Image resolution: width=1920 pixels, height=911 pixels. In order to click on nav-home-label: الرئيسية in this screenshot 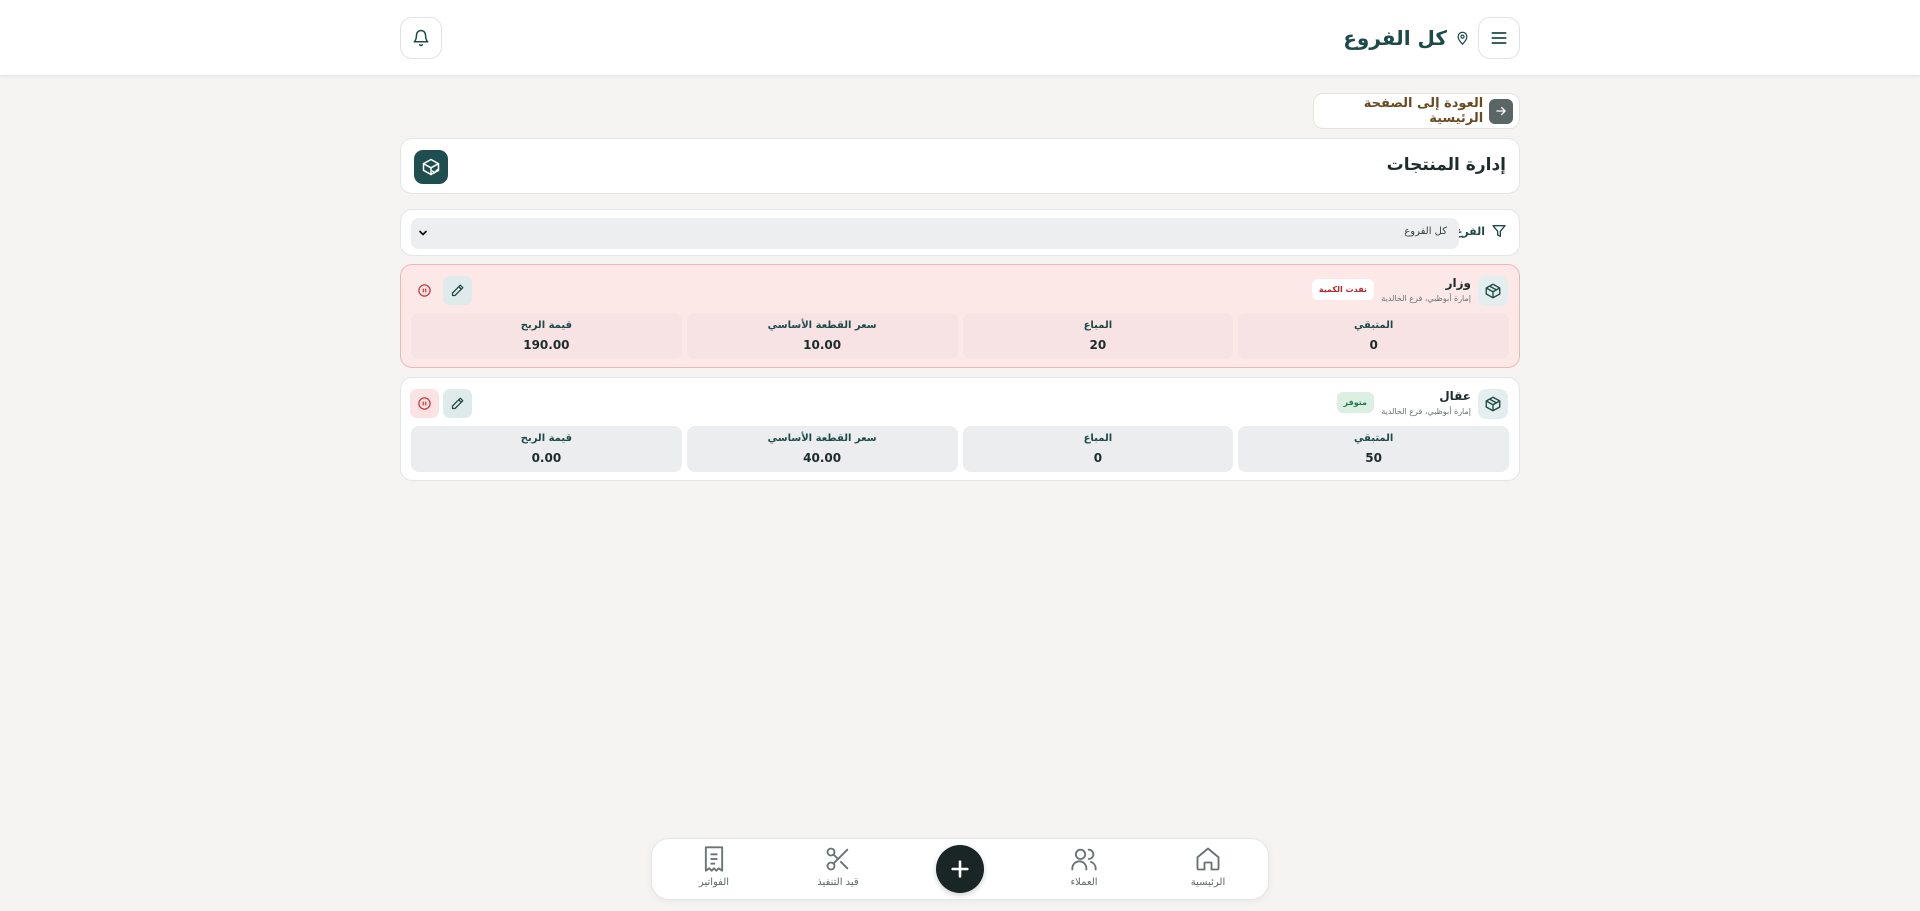, I will do `click(1208, 882)`.